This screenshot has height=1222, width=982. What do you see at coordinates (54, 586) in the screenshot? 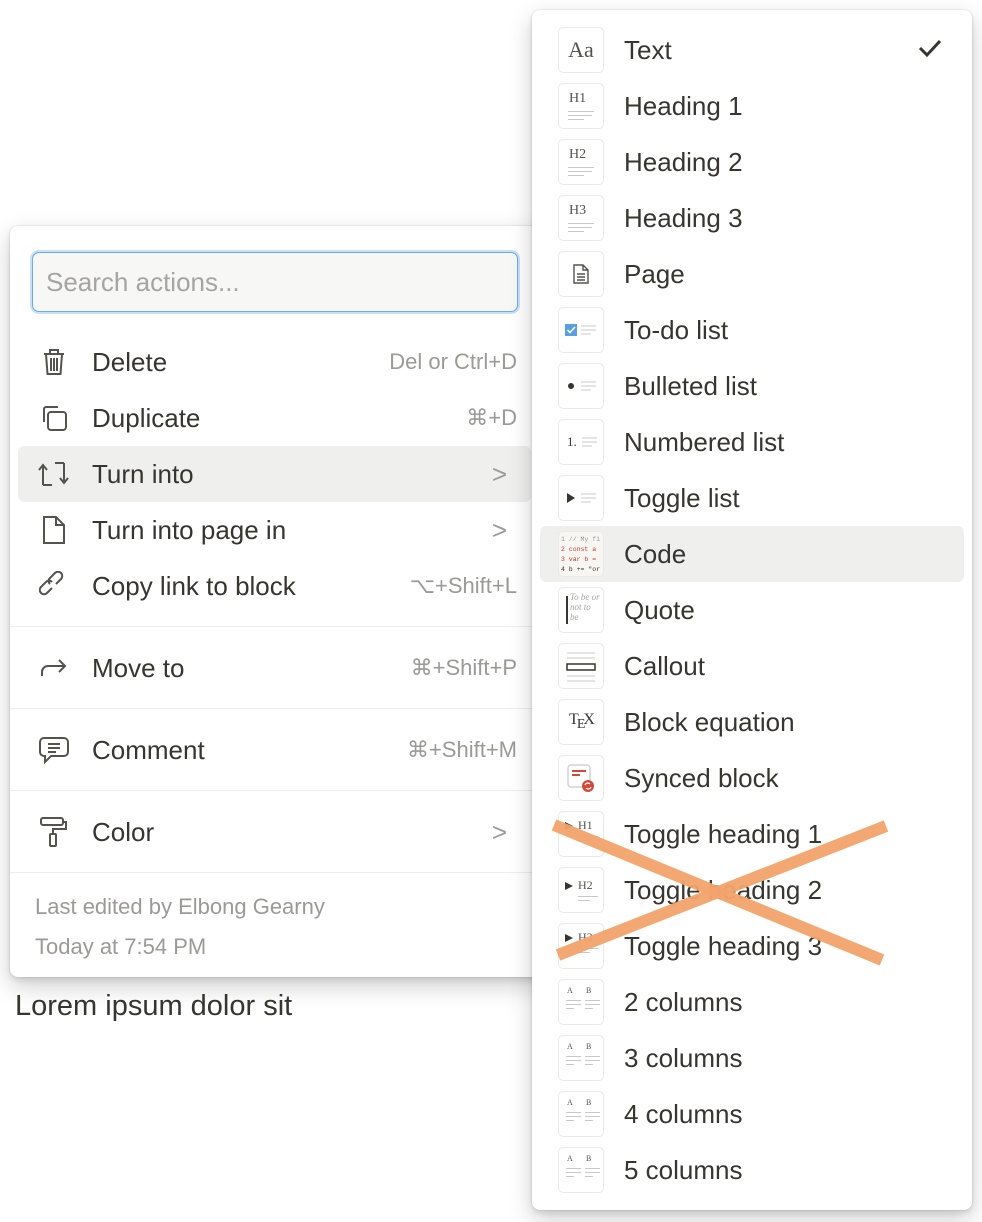
I see `link-icon` at bounding box center [54, 586].